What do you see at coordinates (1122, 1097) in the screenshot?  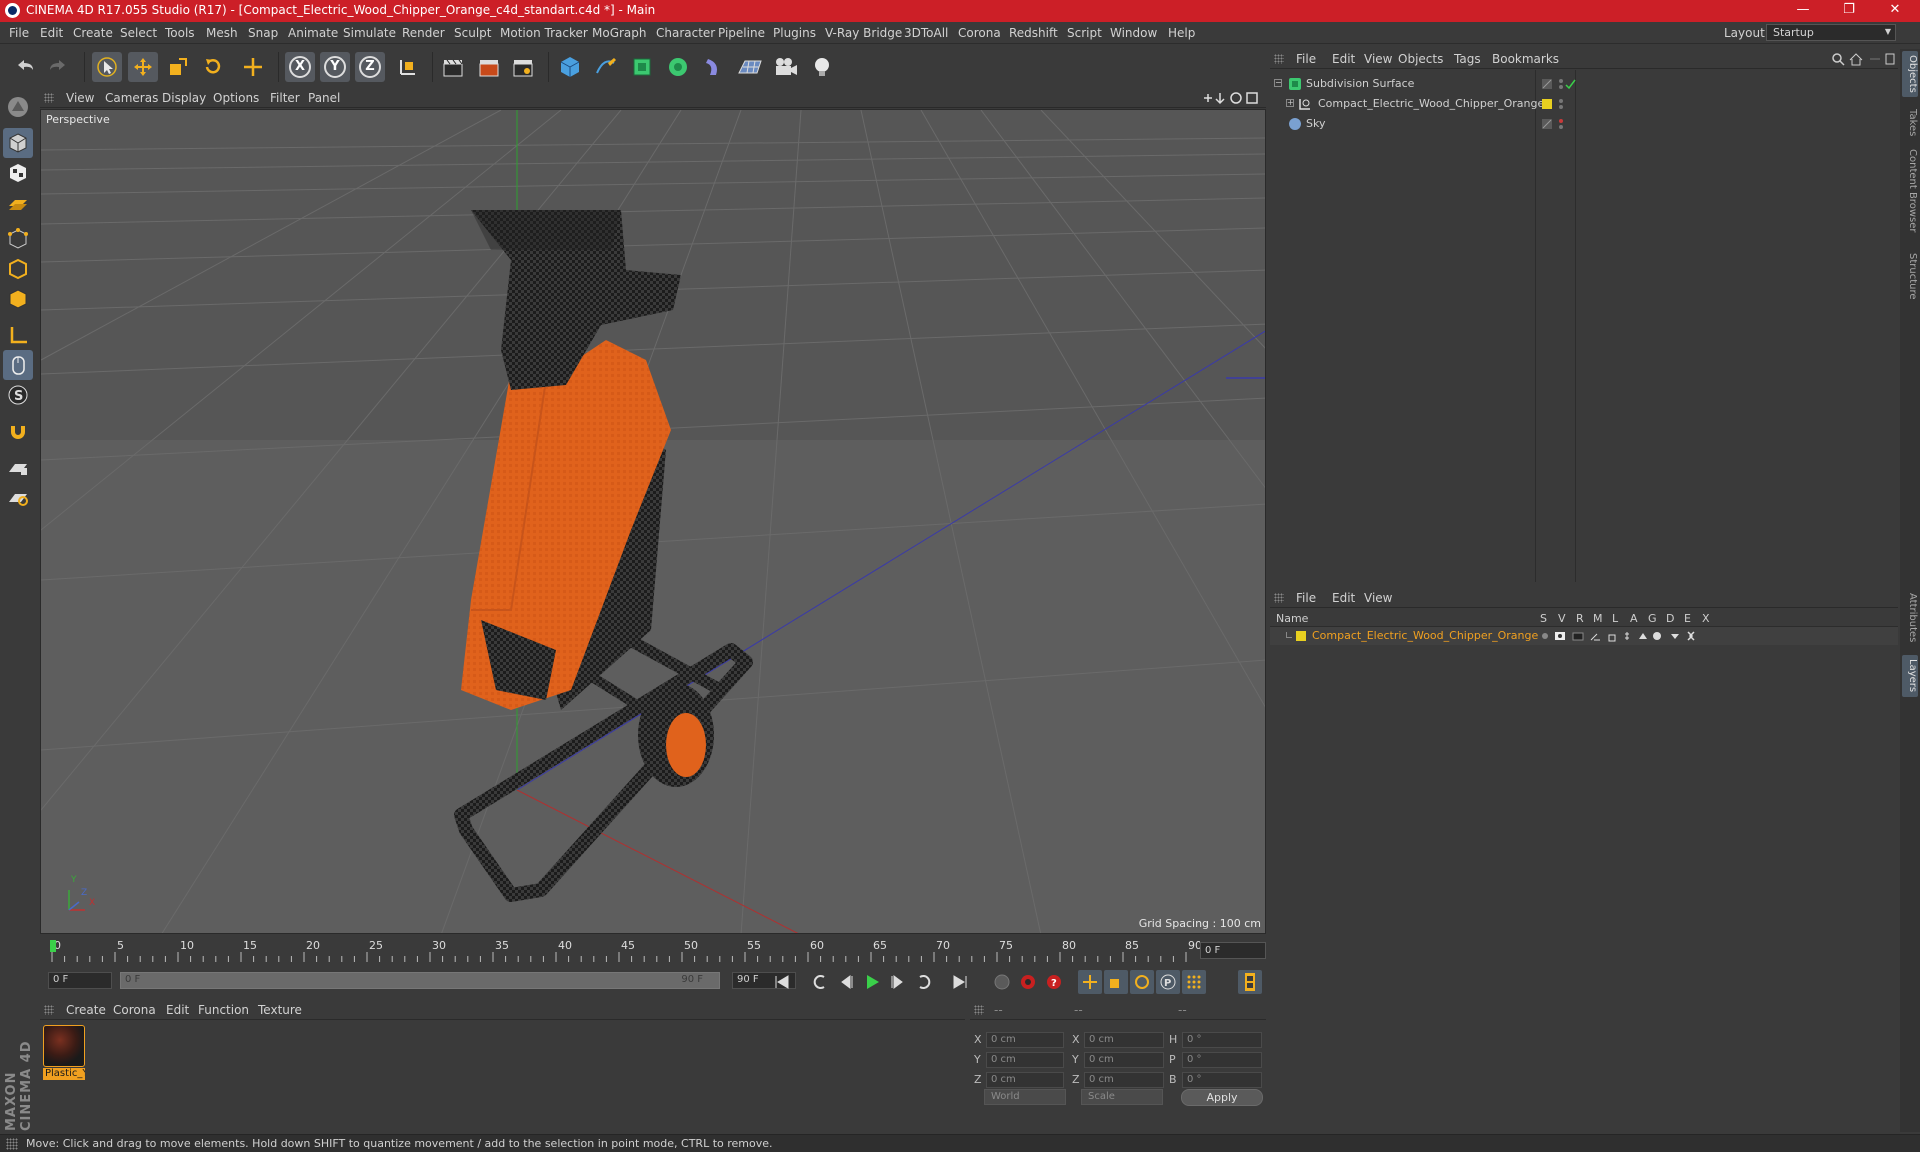 I see `size-mode-dropdown: Scale` at bounding box center [1122, 1097].